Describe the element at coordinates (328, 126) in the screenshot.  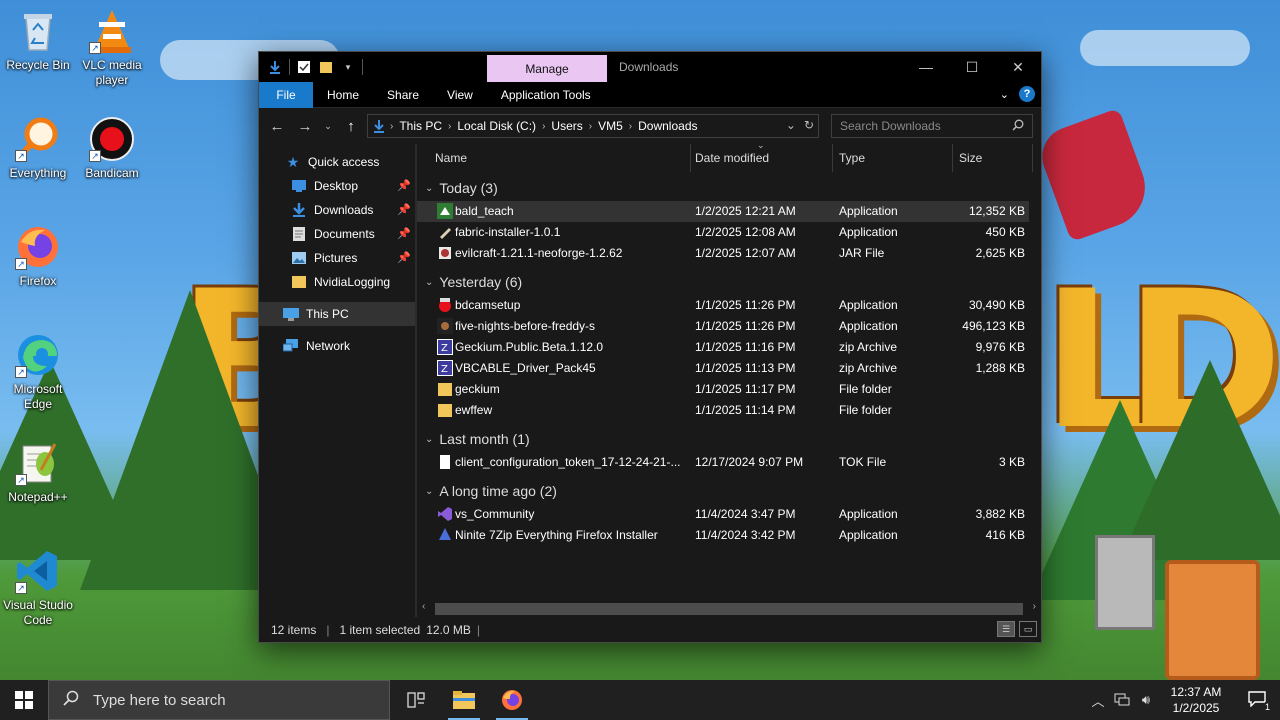
I see `recent-locations-chevron-icon: ⌄` at that location.